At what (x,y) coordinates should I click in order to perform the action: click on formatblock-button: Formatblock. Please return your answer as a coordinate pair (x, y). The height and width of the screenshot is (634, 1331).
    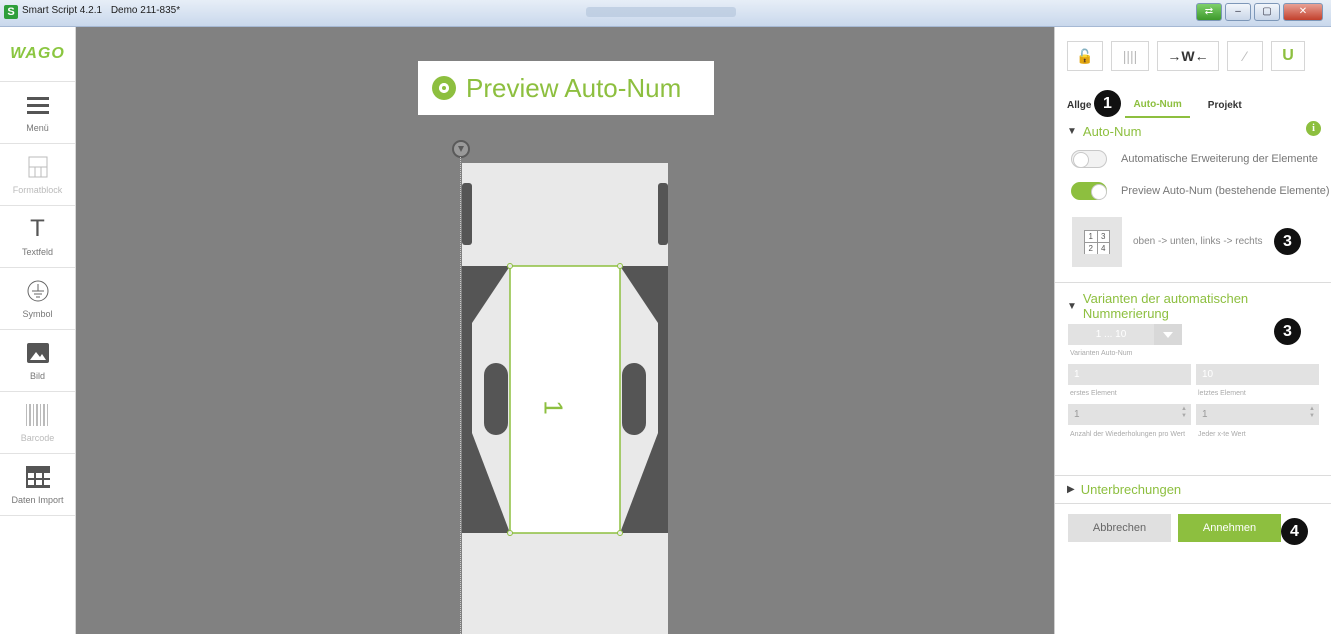
    Looking at the image, I should click on (37, 175).